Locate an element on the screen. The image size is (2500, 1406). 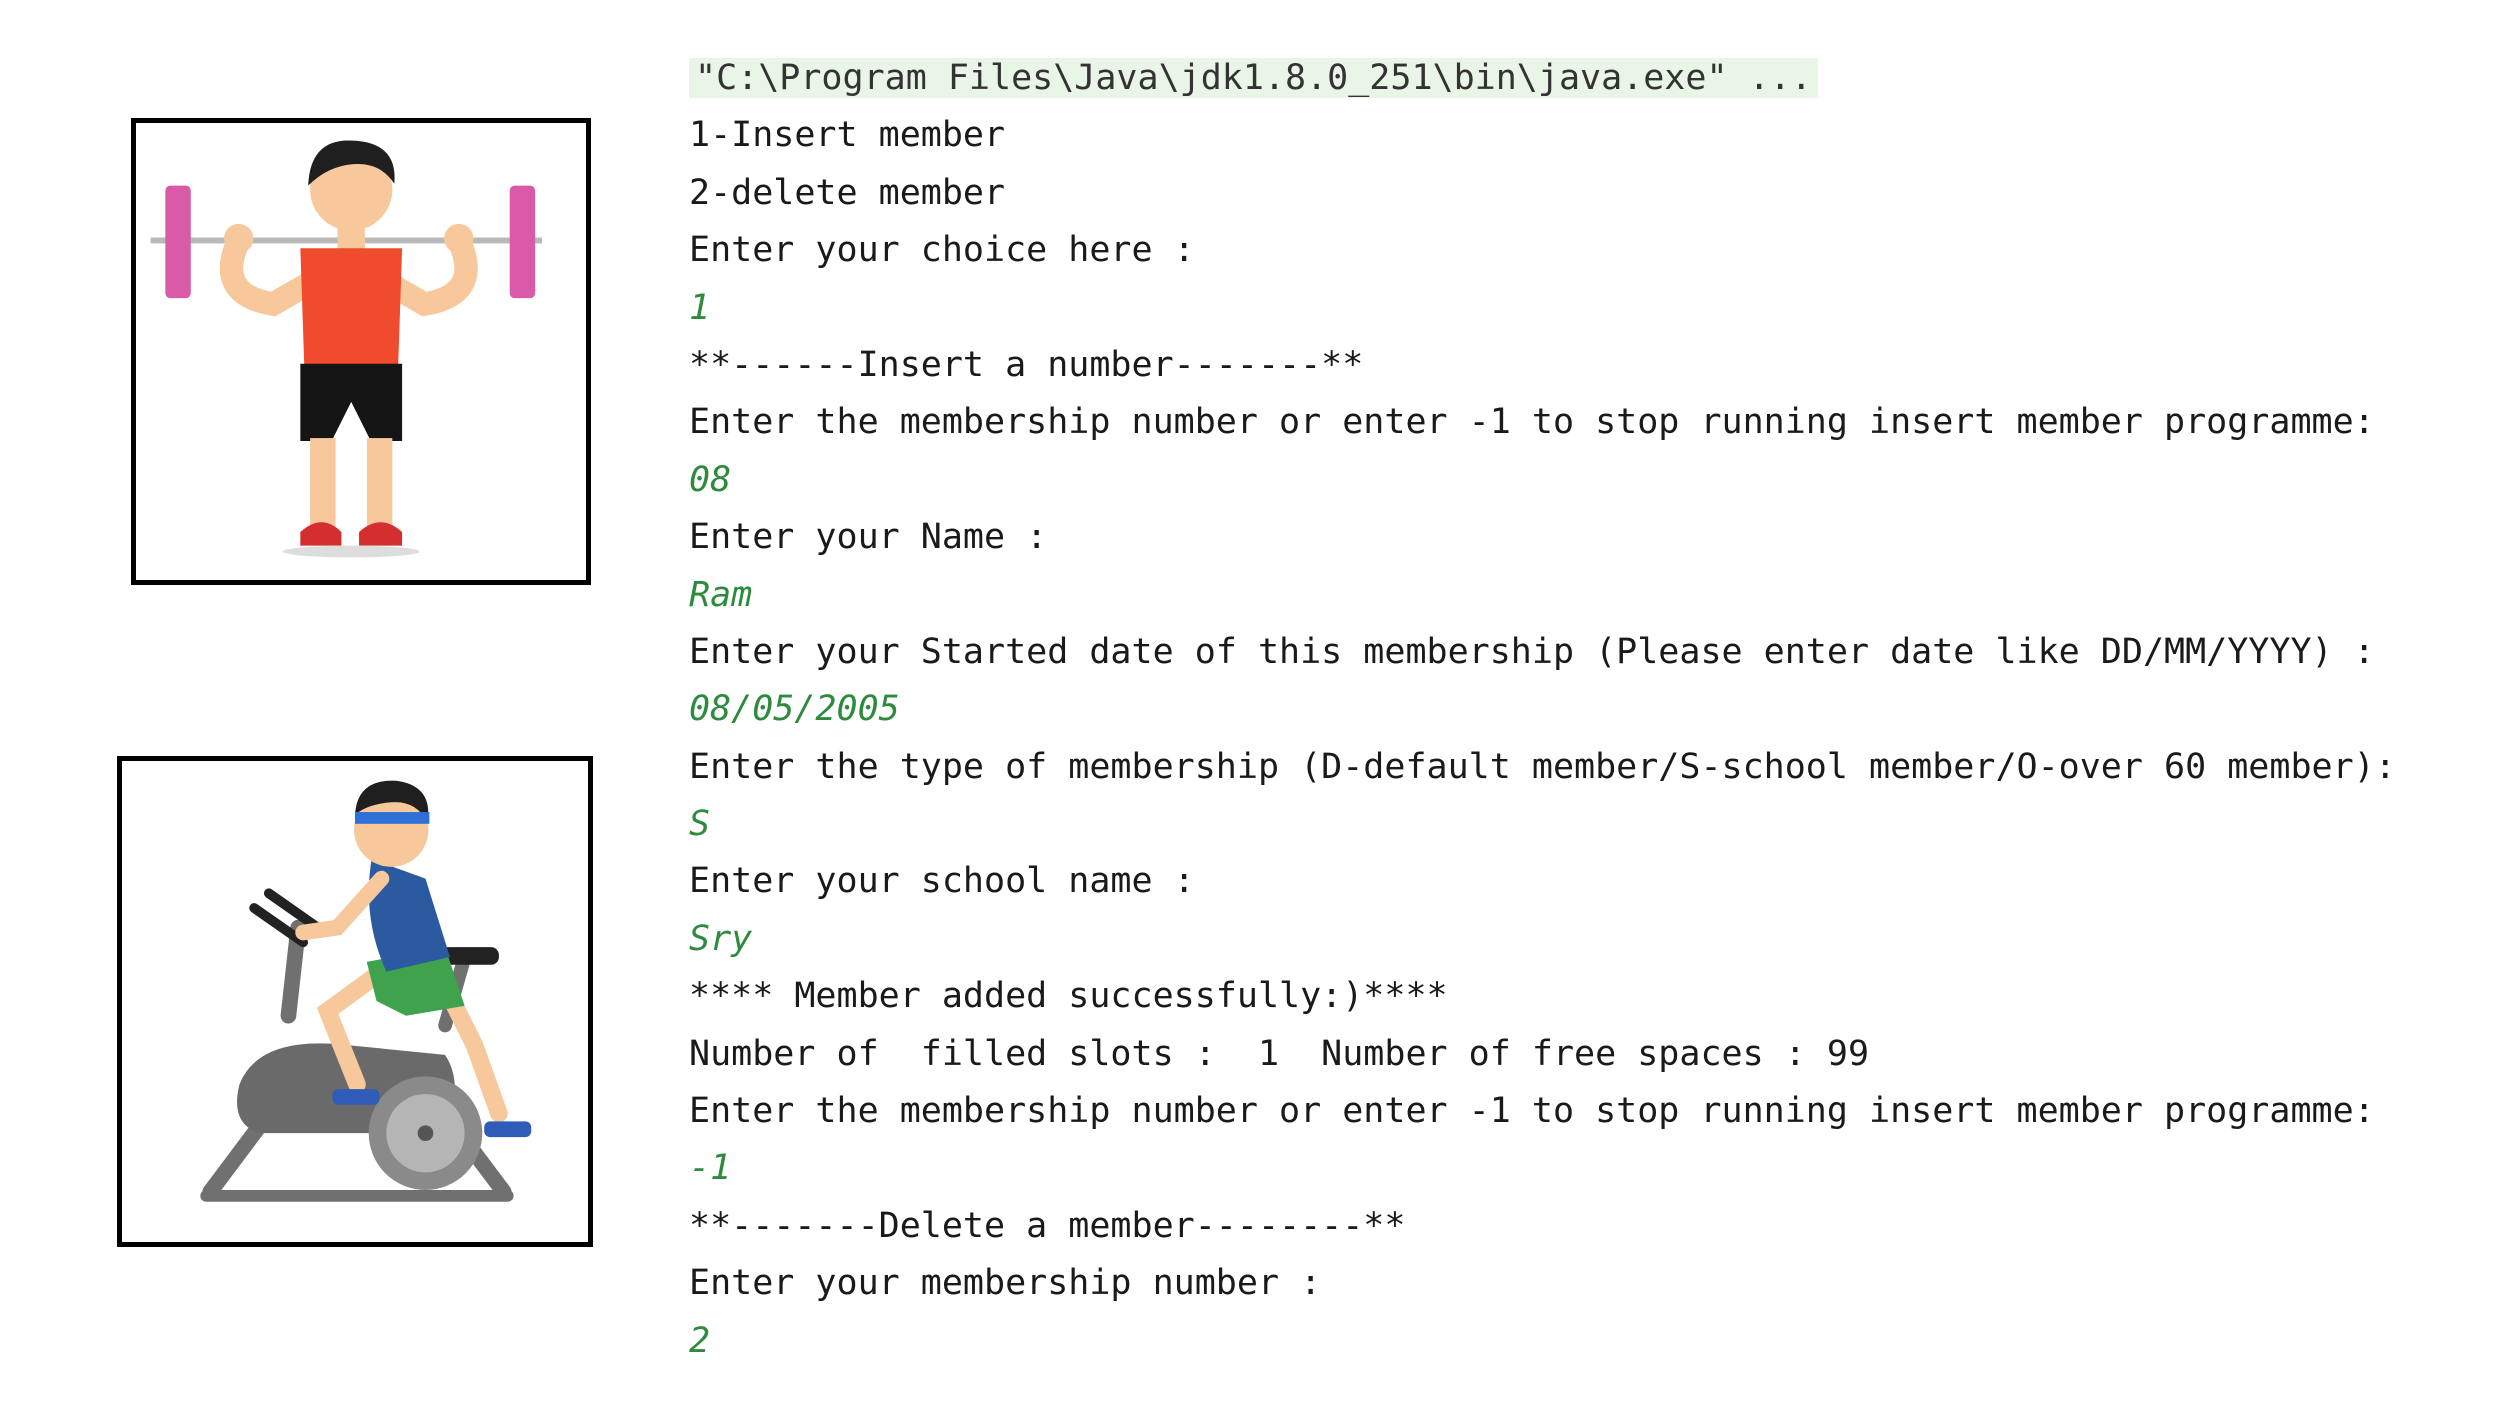
console-input-line: S is located at coordinates (700, 824).